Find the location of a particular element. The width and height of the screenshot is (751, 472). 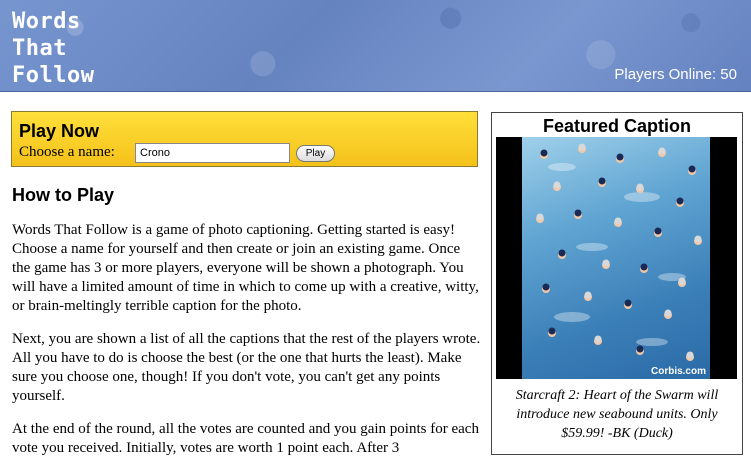

photo-credit: Corbis.com is located at coordinates (678, 371).